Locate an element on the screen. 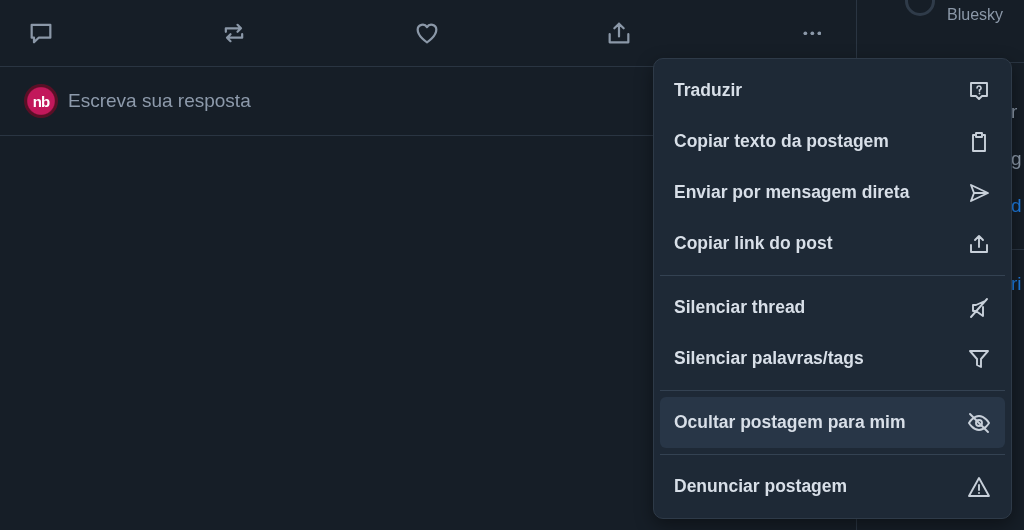 The image size is (1024, 530). warning-icon is located at coordinates (979, 486).